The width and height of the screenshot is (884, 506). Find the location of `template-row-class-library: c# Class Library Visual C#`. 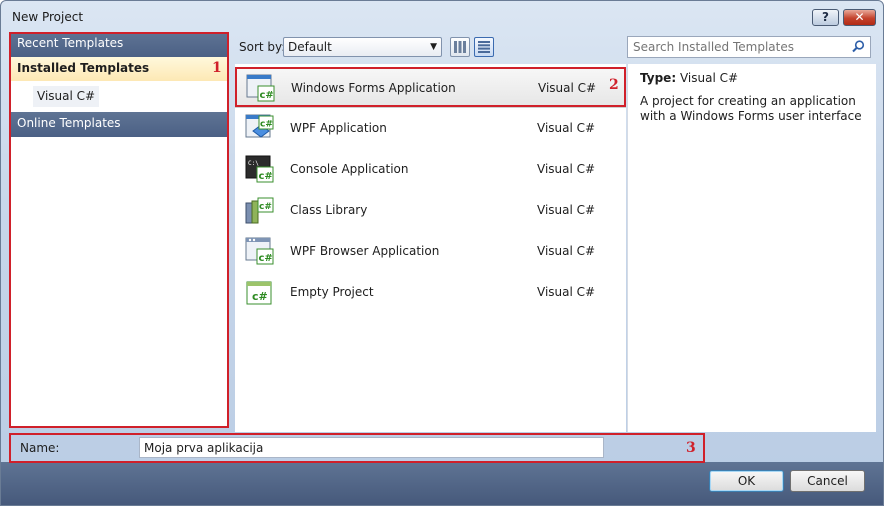

template-row-class-library: c# Class Library Visual C# is located at coordinates (430, 210).